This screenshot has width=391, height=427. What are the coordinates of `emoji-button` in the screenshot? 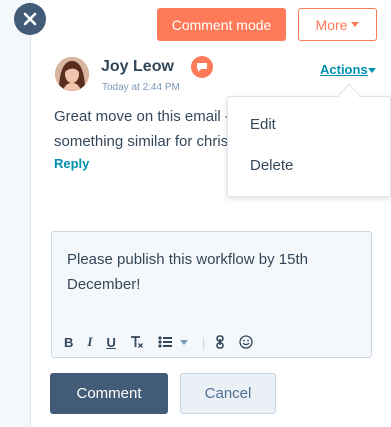 It's located at (246, 342).